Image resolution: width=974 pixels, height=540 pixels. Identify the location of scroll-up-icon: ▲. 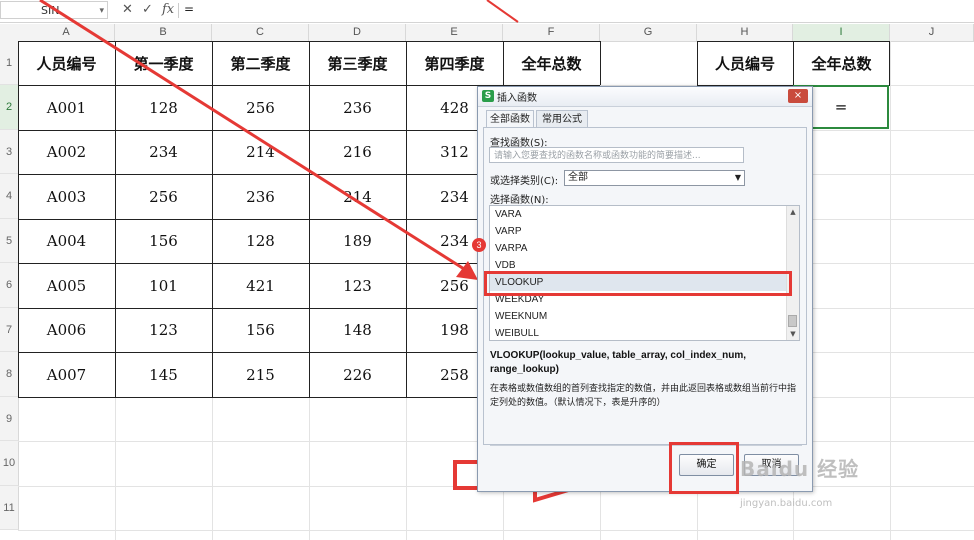
(793, 212).